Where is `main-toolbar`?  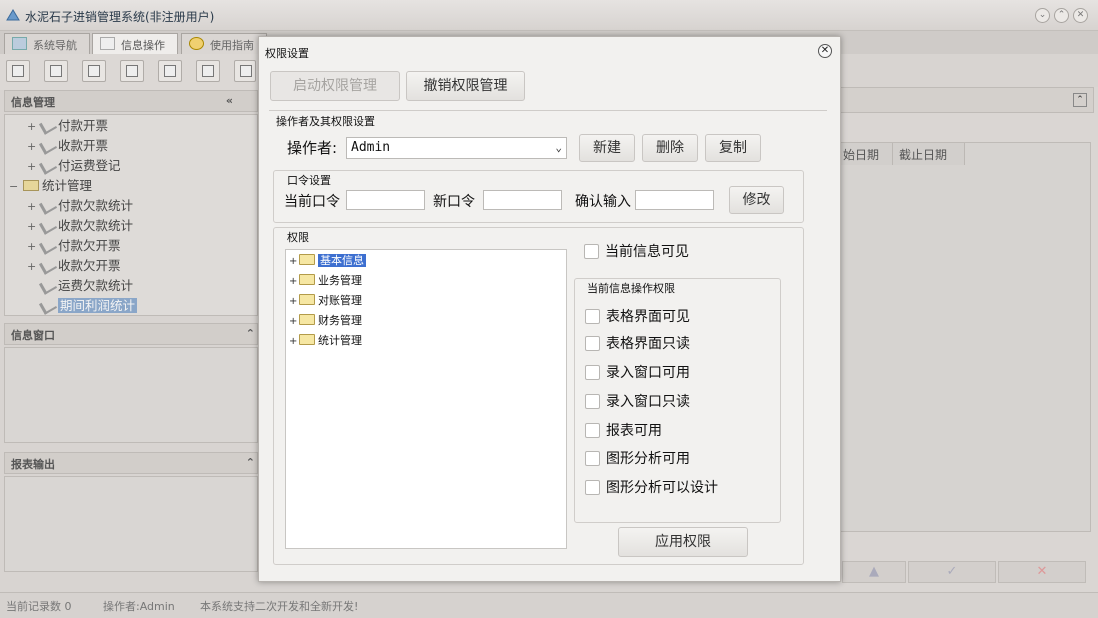
main-toolbar is located at coordinates (130, 72).